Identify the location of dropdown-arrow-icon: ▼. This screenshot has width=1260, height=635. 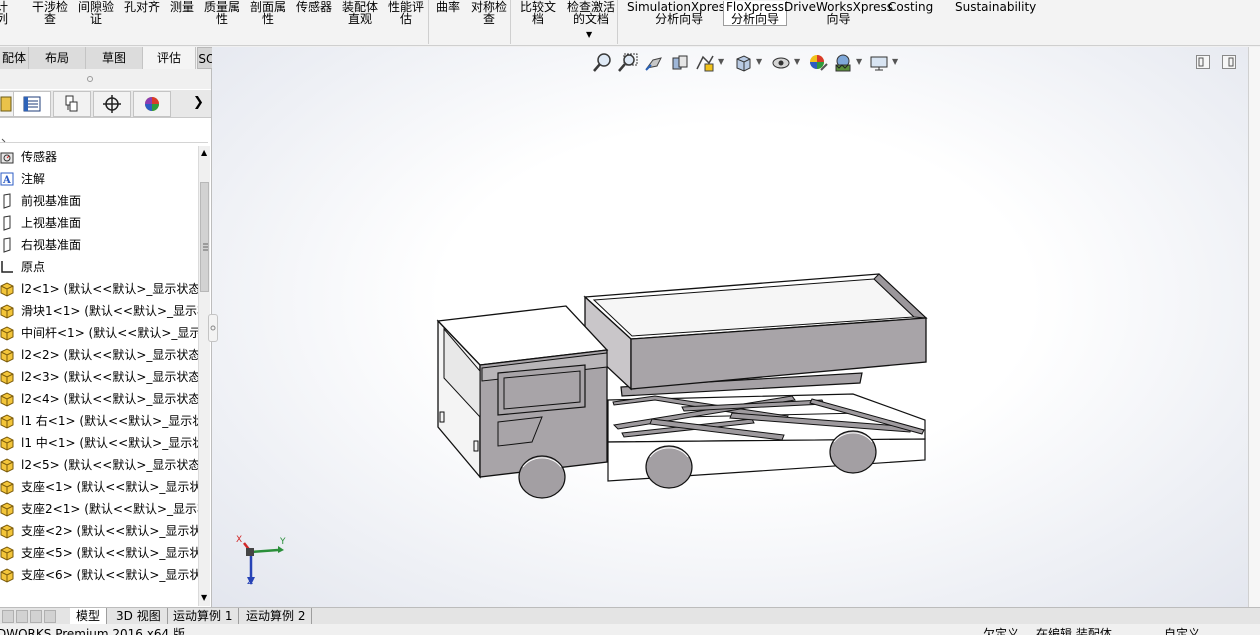
(589, 34).